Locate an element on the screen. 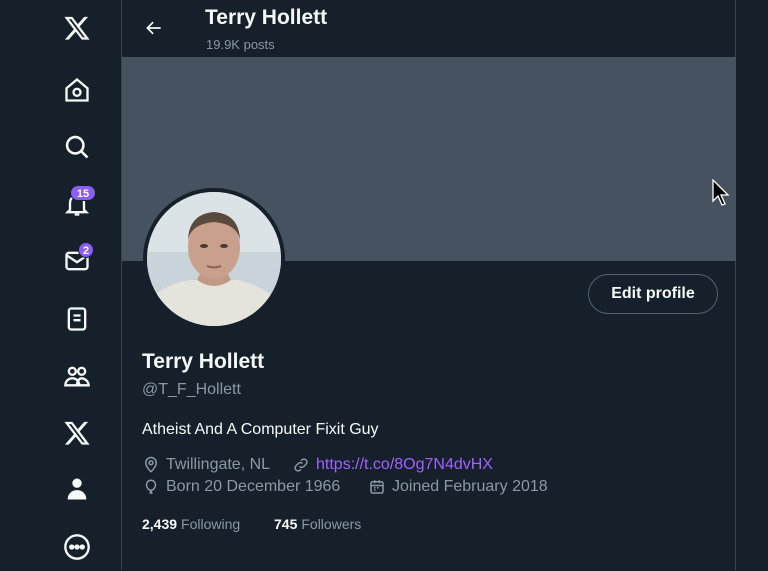  followers-link: 745 Followers is located at coordinates (317, 524).